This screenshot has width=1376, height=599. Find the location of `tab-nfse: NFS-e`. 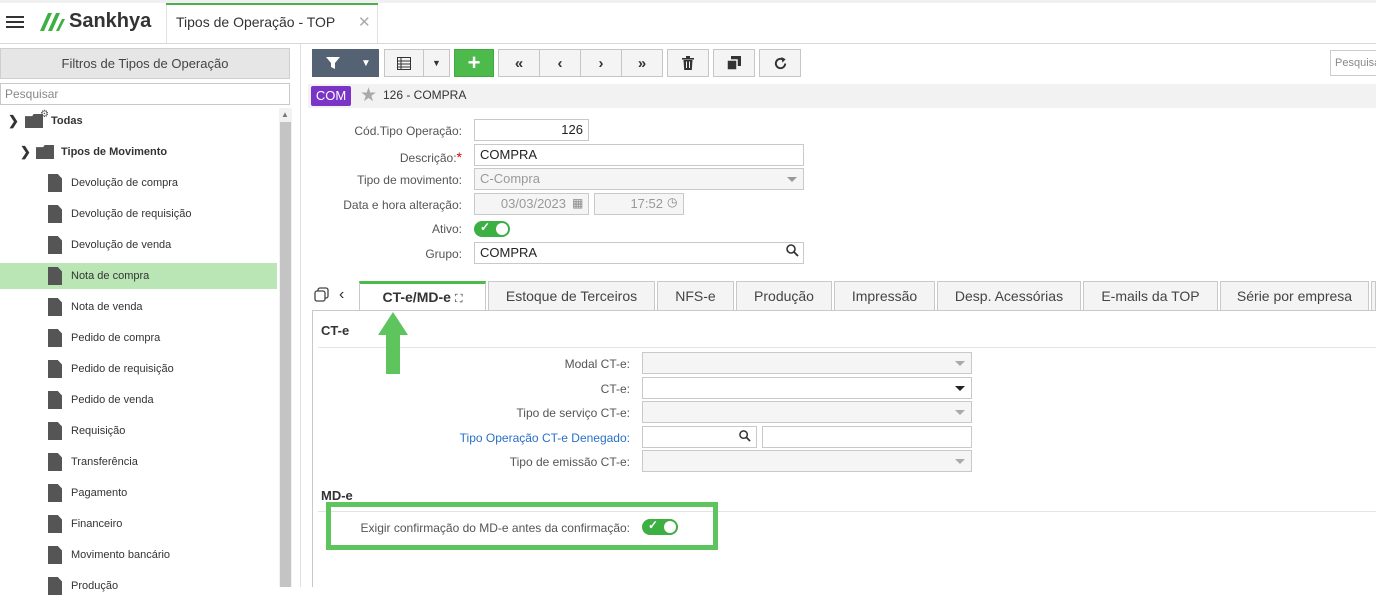

tab-nfse: NFS-e is located at coordinates (695, 296).